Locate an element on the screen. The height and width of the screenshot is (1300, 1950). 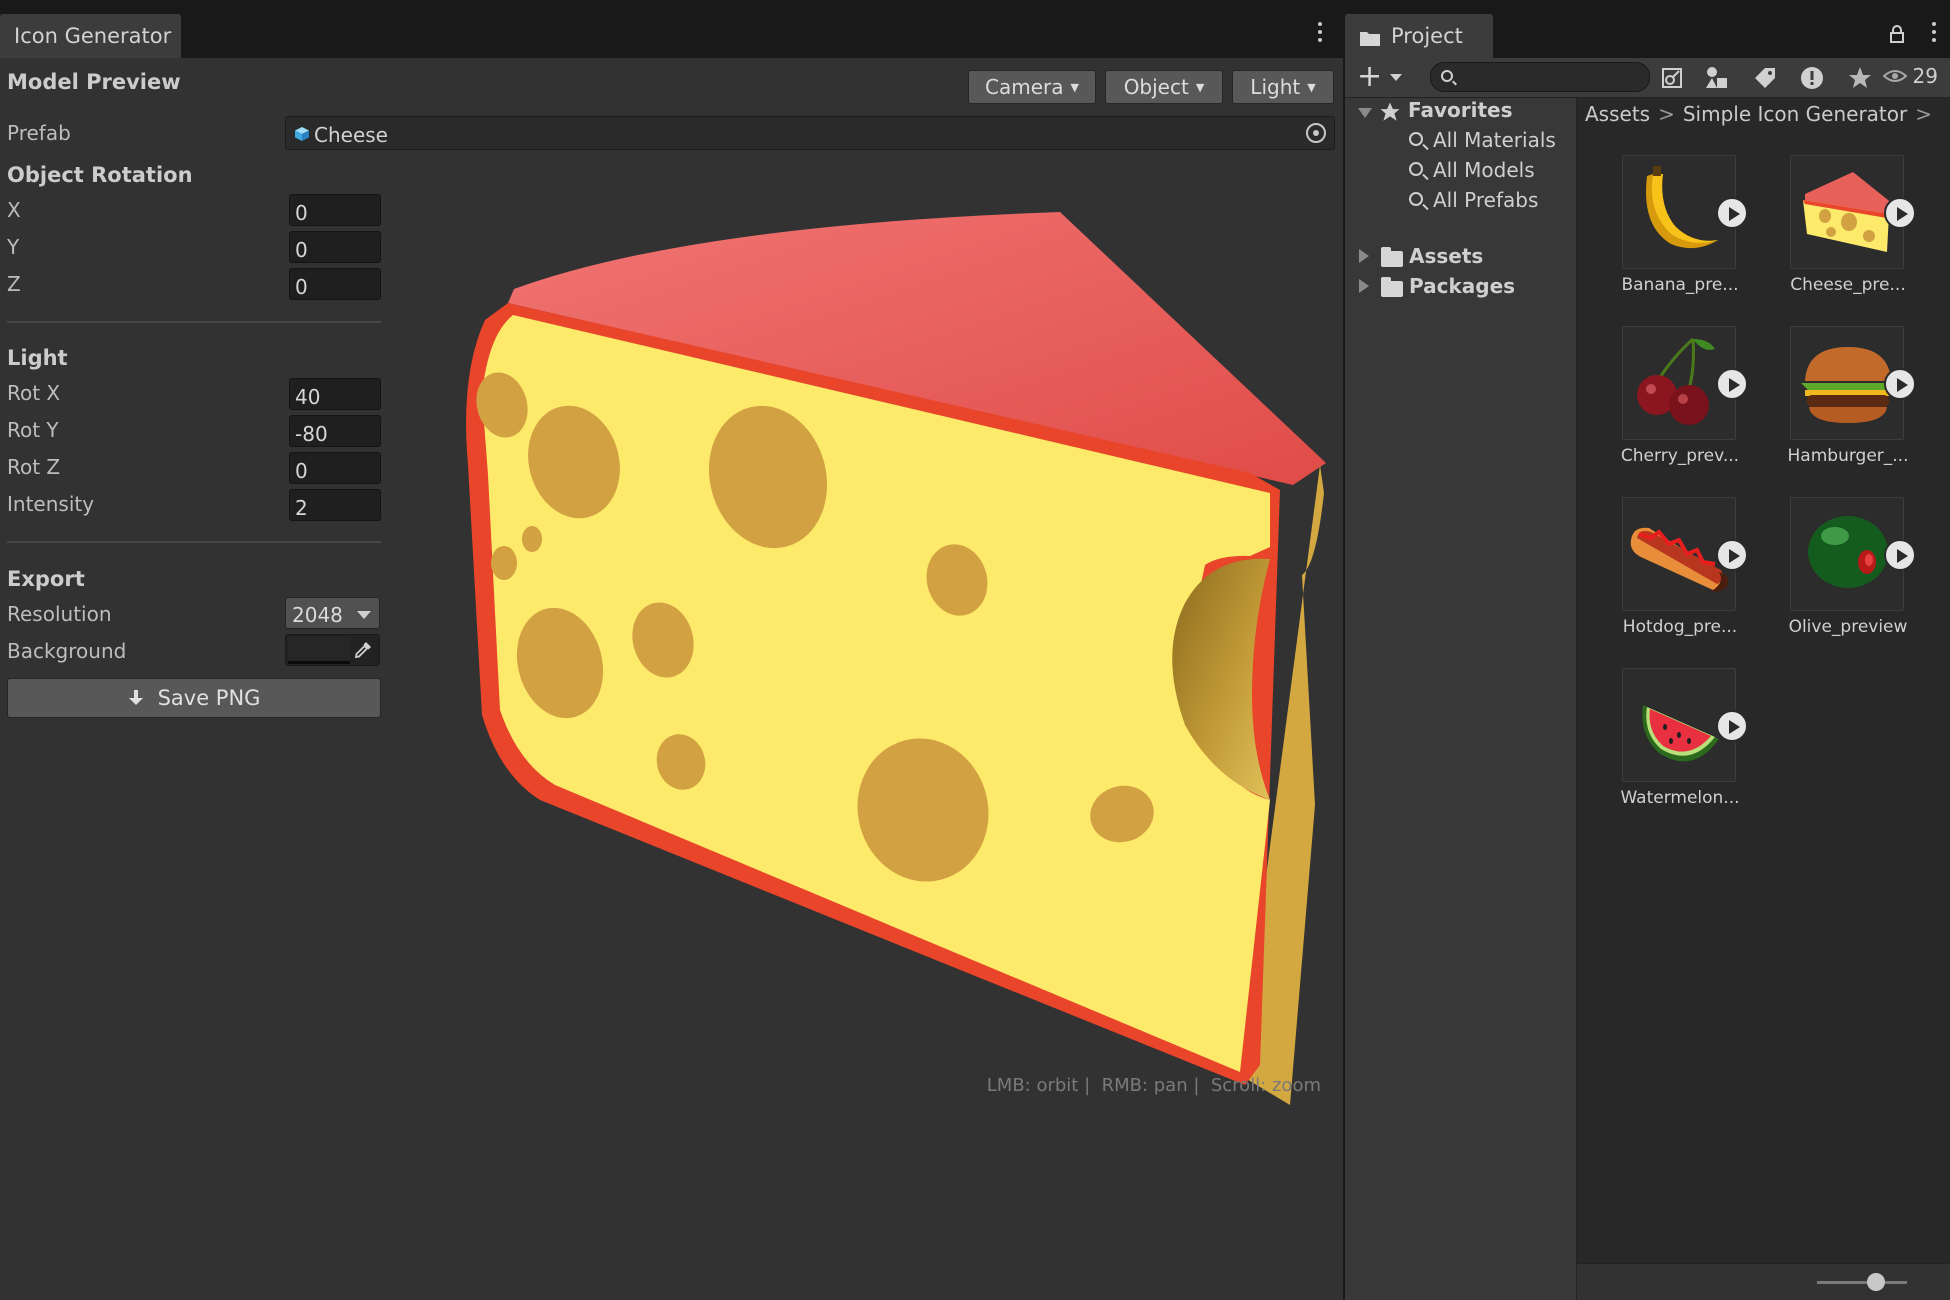
project-toolbar: + 29 is located at coordinates (1647, 78).